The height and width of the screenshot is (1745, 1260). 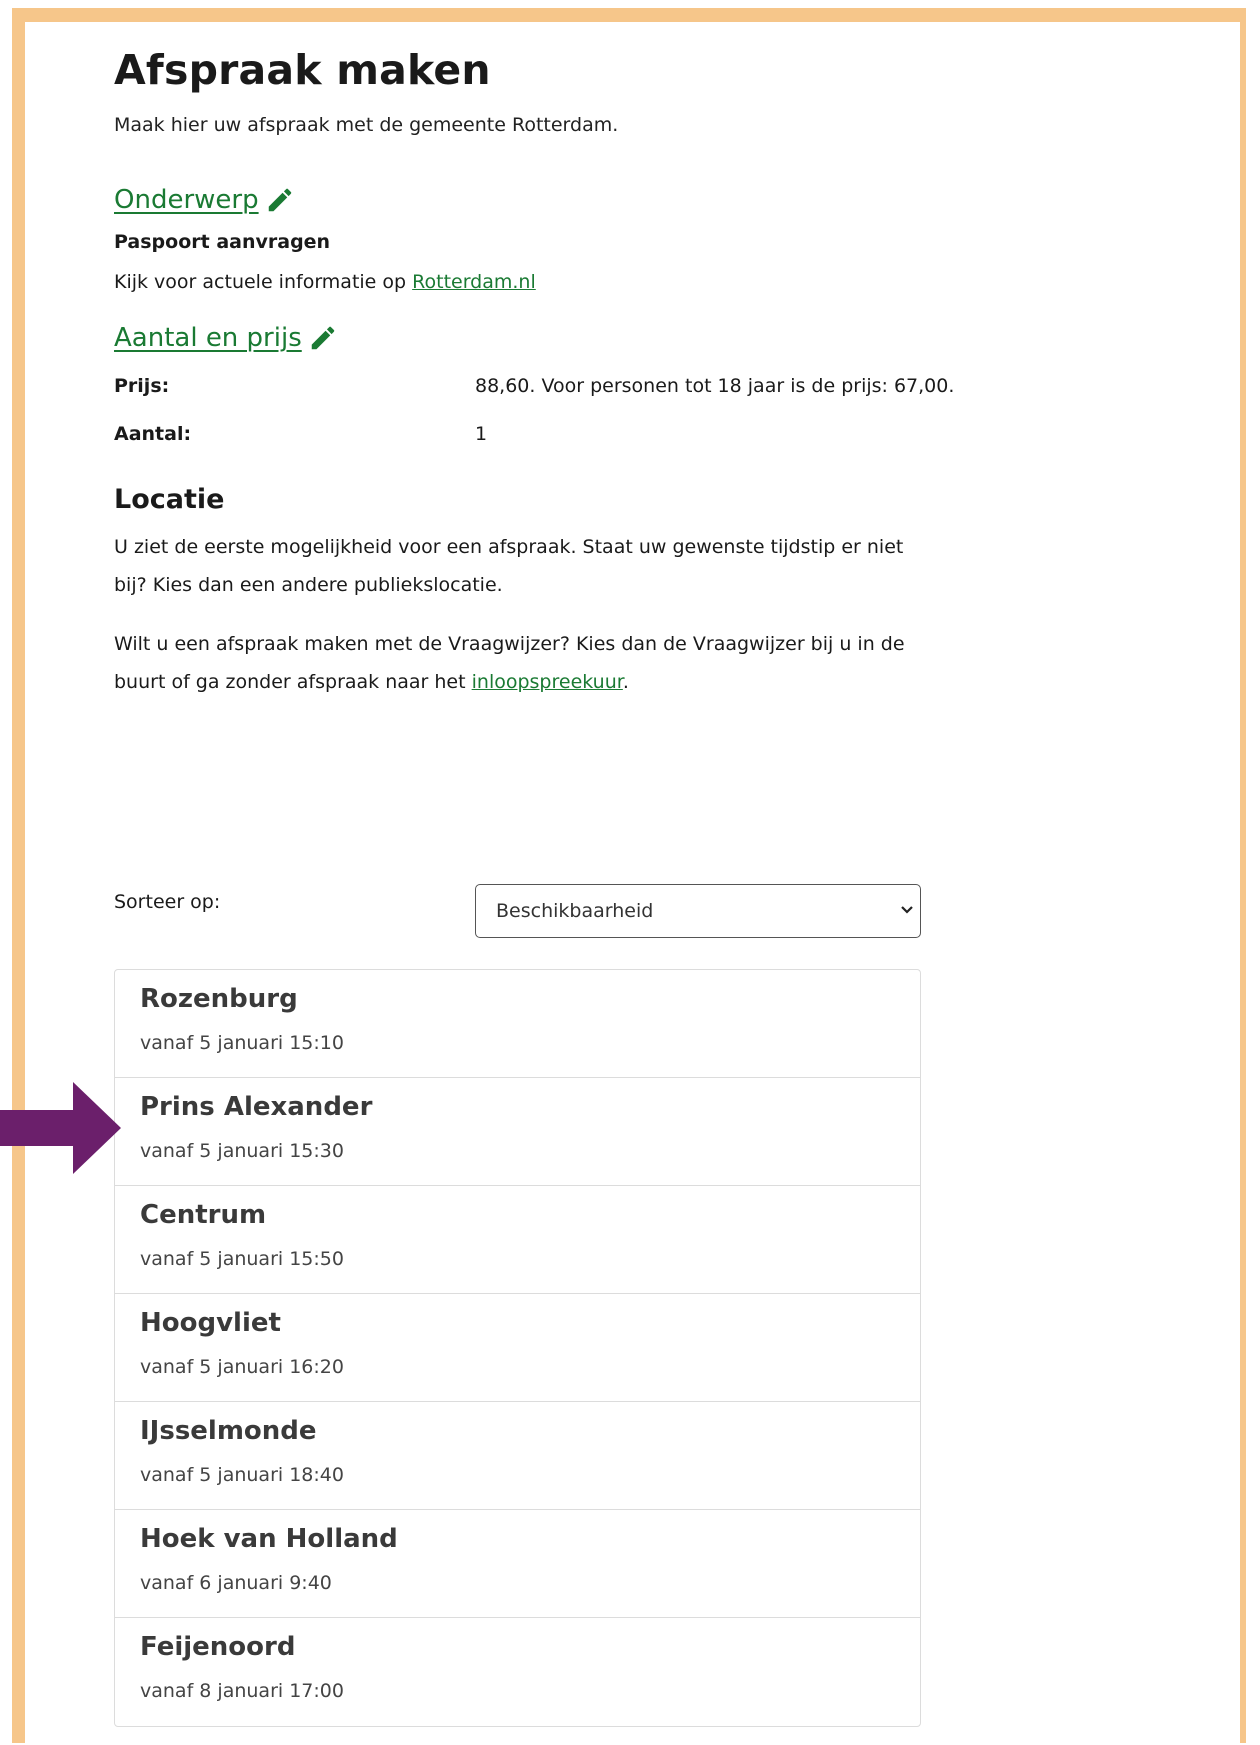 I want to click on location-item-hoek-van-holland: Hoek van Holland vanaf 6 januari 9:40, so click(x=517, y=1564).